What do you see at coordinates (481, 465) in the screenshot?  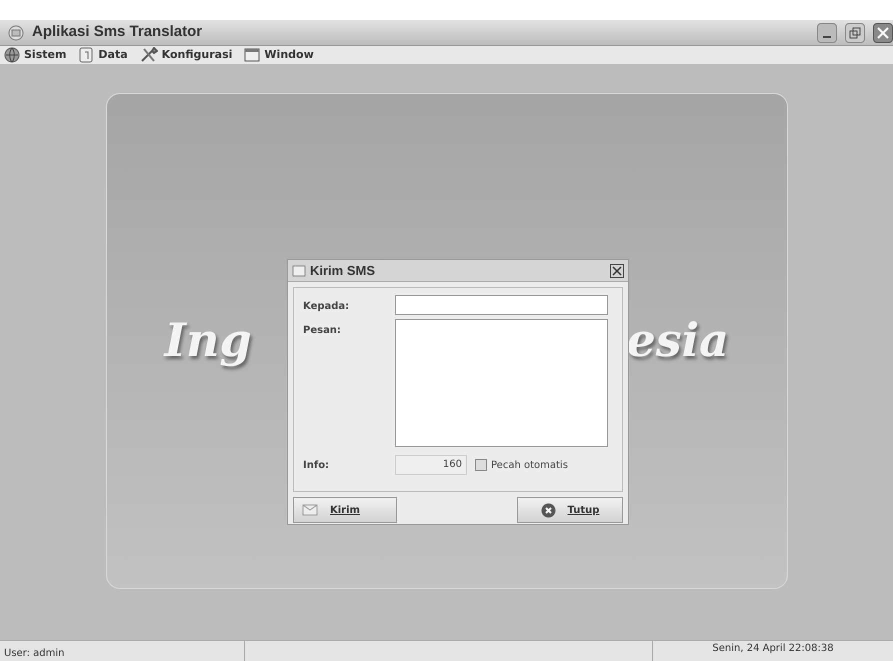 I see `checkbox` at bounding box center [481, 465].